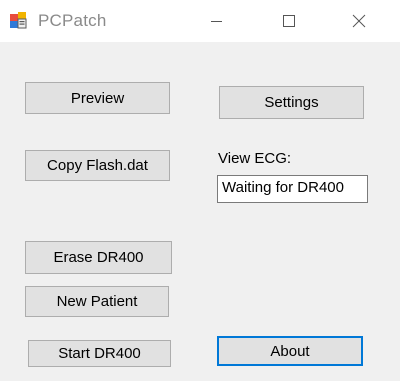 The image size is (400, 381). What do you see at coordinates (98, 257) in the screenshot?
I see `erase-dr400-button: Erase DR400` at bounding box center [98, 257].